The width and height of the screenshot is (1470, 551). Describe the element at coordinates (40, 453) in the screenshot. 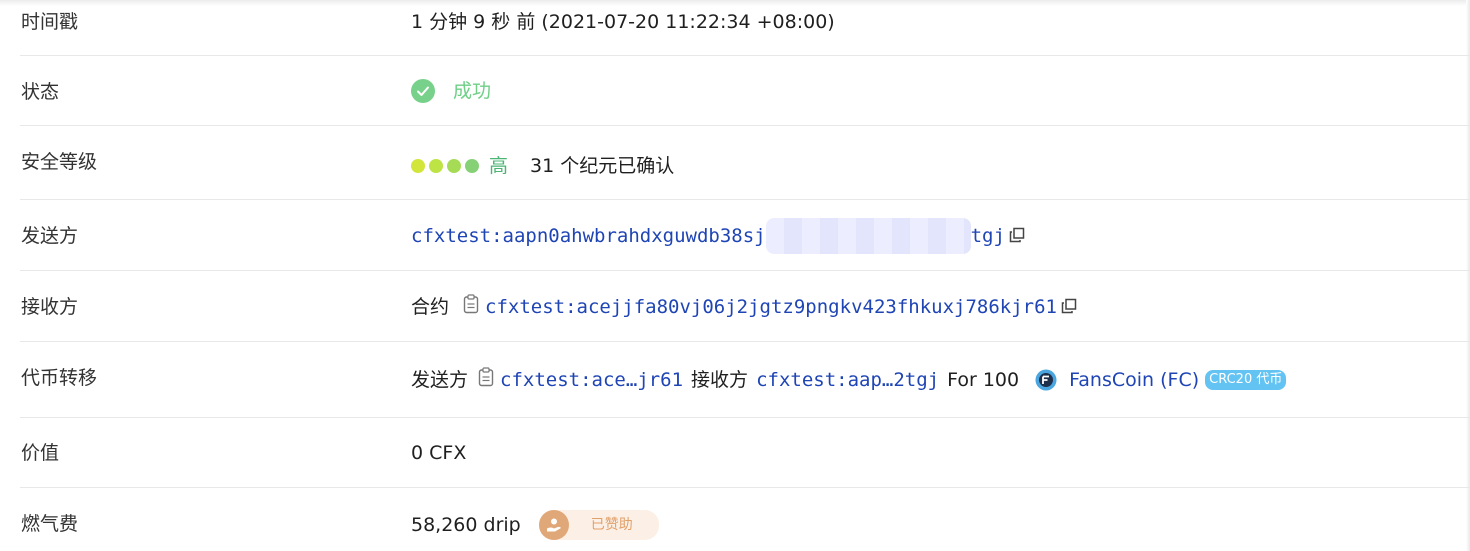

I see `row-label: 价值` at that location.